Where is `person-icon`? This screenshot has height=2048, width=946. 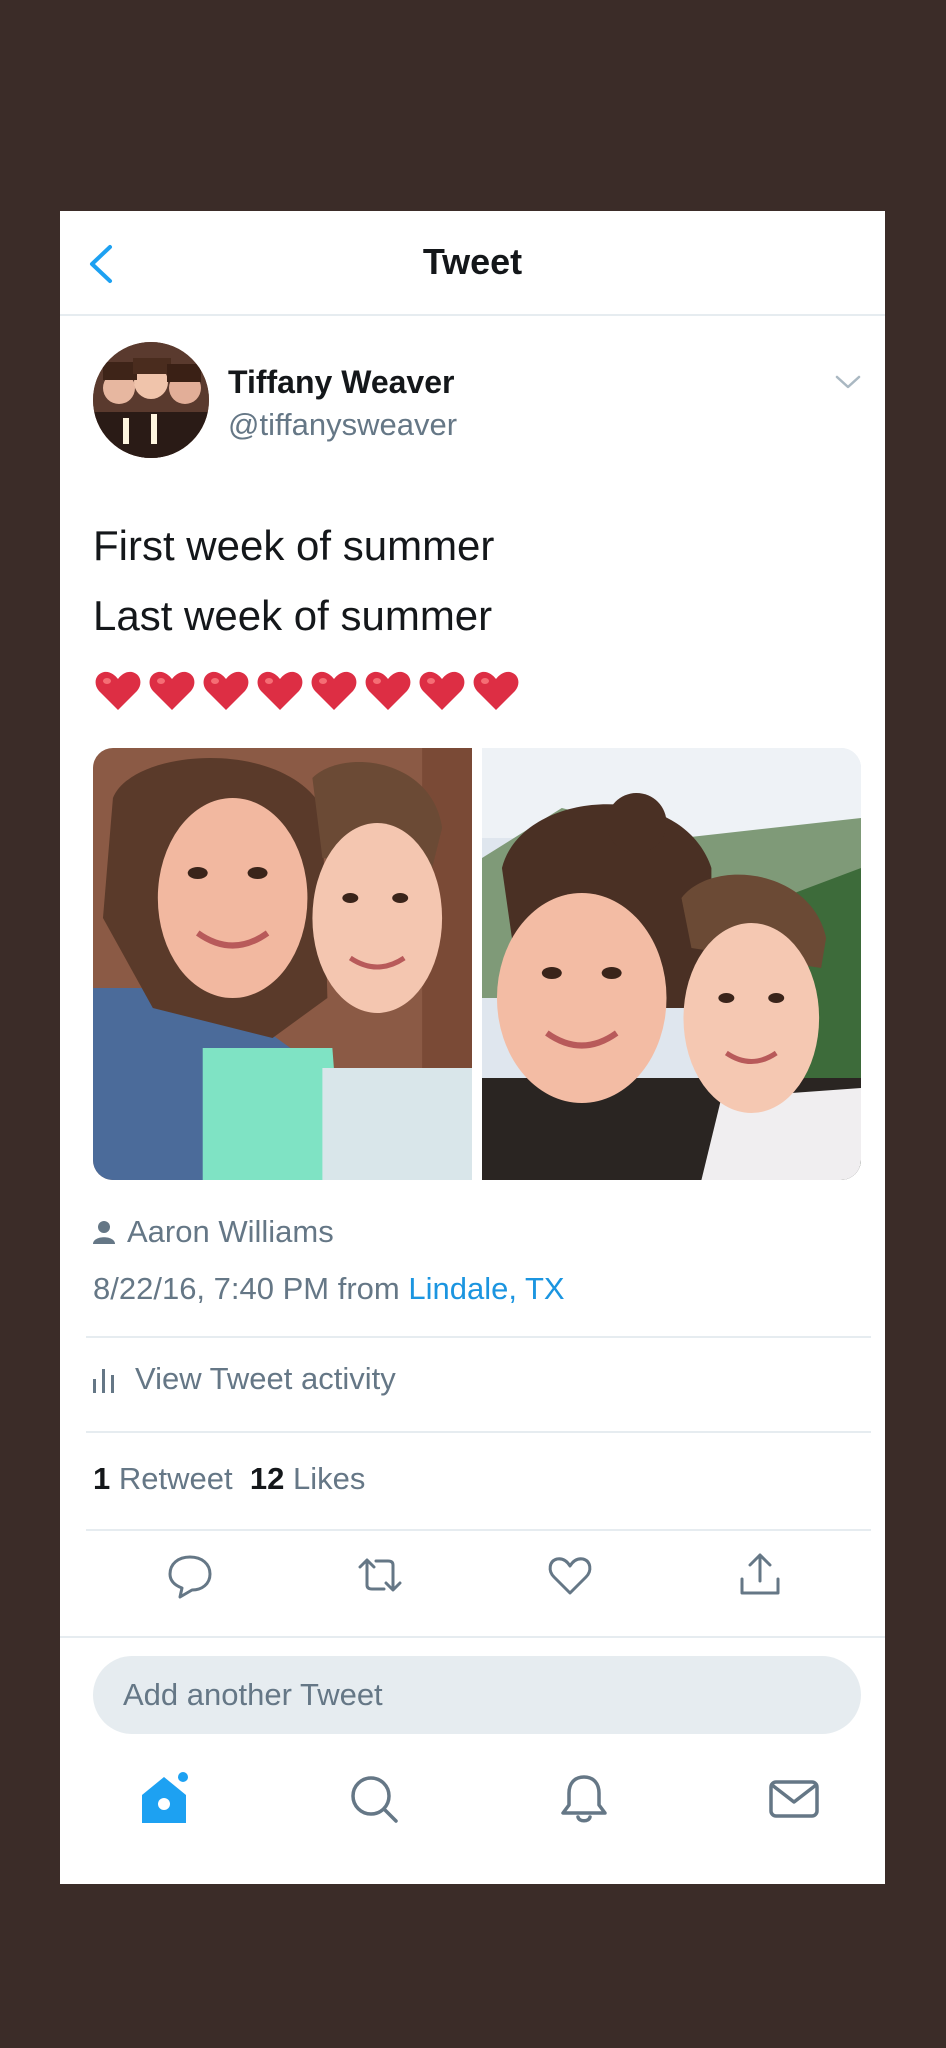
person-icon is located at coordinates (104, 1232).